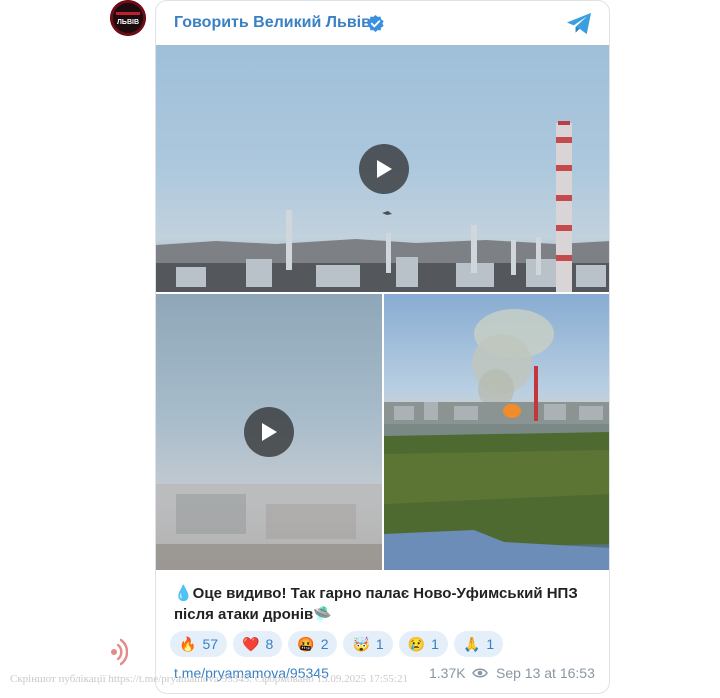 The width and height of the screenshot is (720, 698). Describe the element at coordinates (375, 23) in the screenshot. I see `verified-badge-icon` at that location.